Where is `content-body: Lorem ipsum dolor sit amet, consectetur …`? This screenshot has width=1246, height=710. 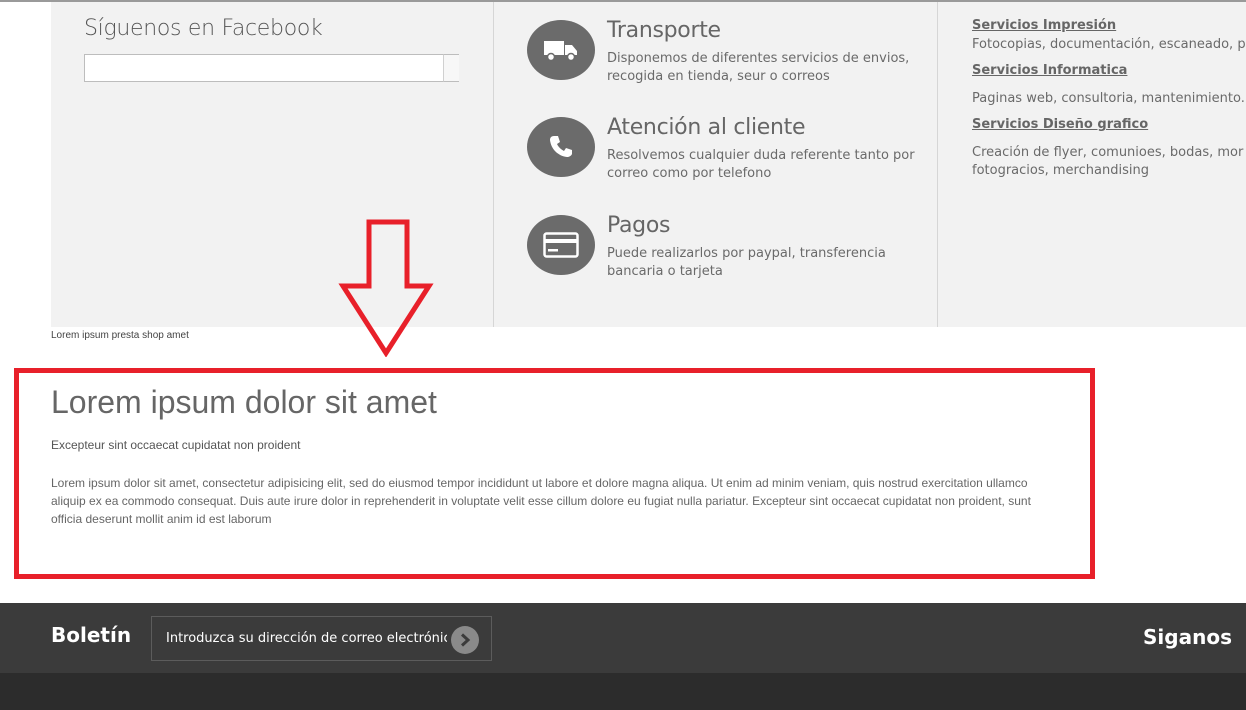
content-body: Lorem ipsum dolor sit amet, consectetur … is located at coordinates (648, 501).